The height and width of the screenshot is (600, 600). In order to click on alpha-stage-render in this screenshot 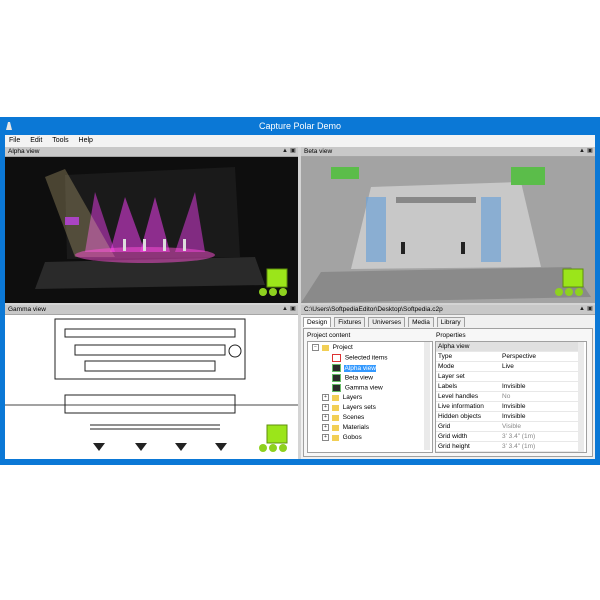, I will do `click(151, 230)`.